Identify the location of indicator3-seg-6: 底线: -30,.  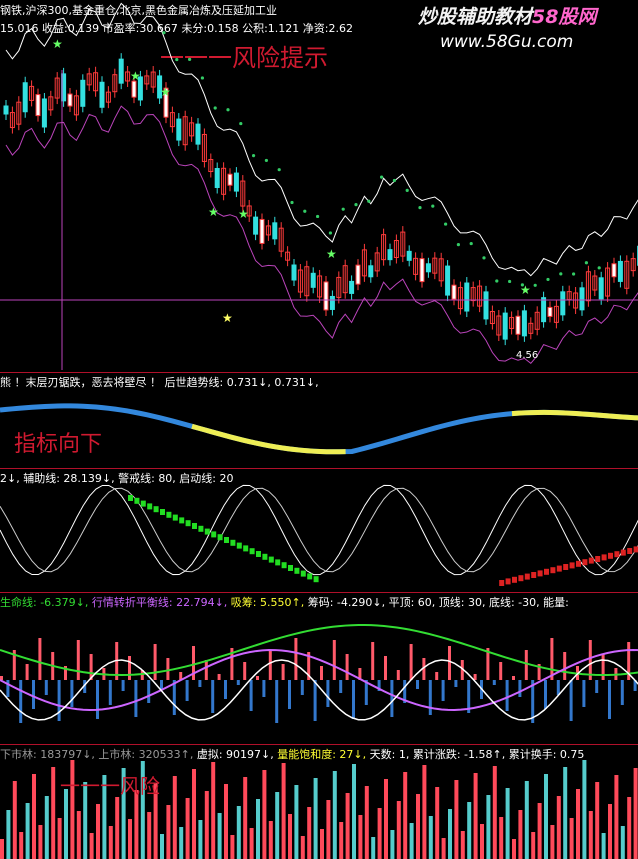
(512, 602).